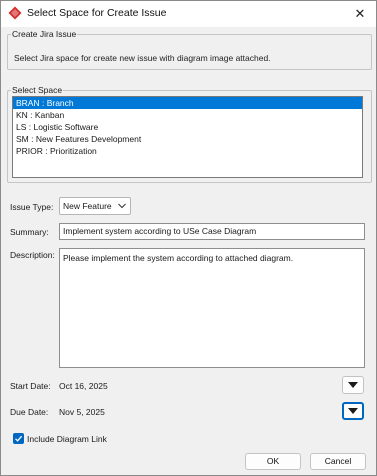  I want to click on issue-type-label: Issue Type:, so click(32, 207).